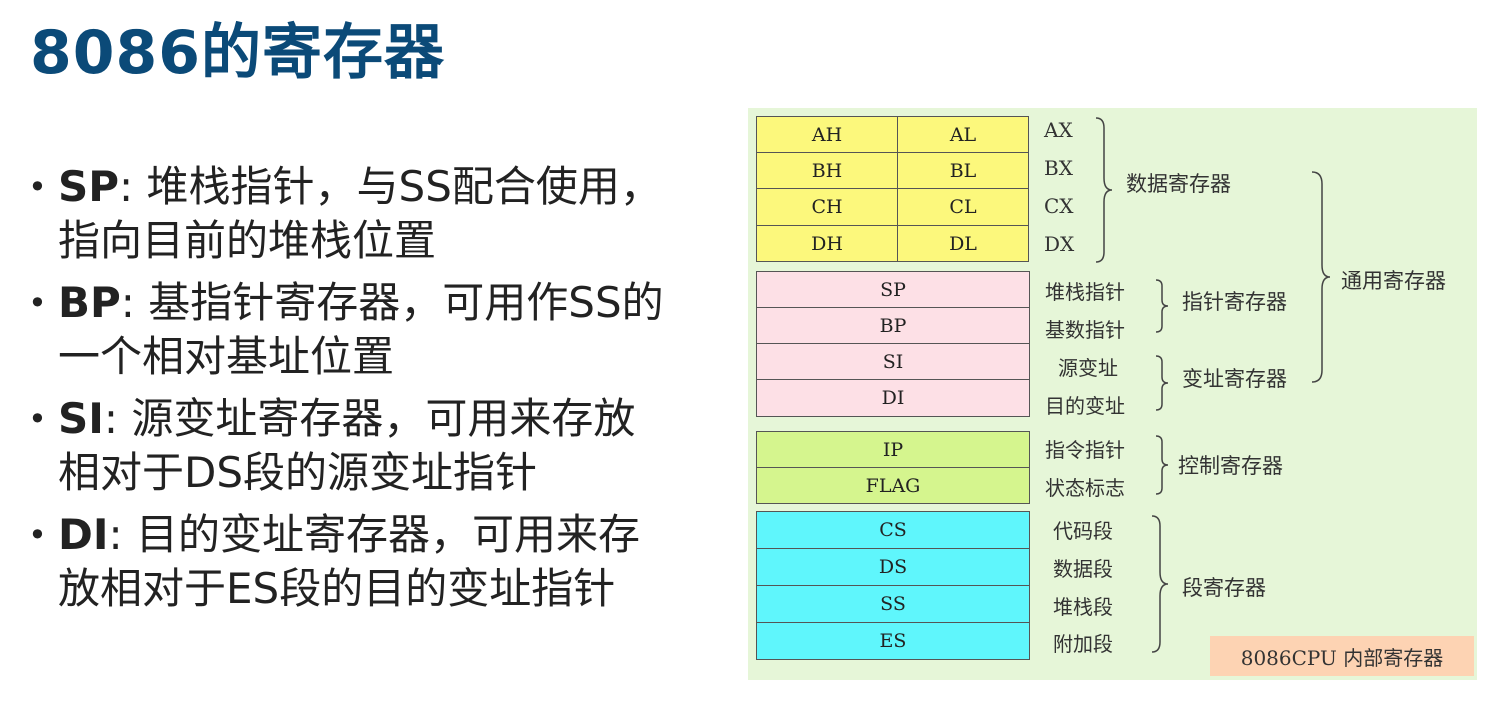  What do you see at coordinates (1342, 656) in the screenshot?
I see `diagram-caption: 8086CPU 内部寄存器` at bounding box center [1342, 656].